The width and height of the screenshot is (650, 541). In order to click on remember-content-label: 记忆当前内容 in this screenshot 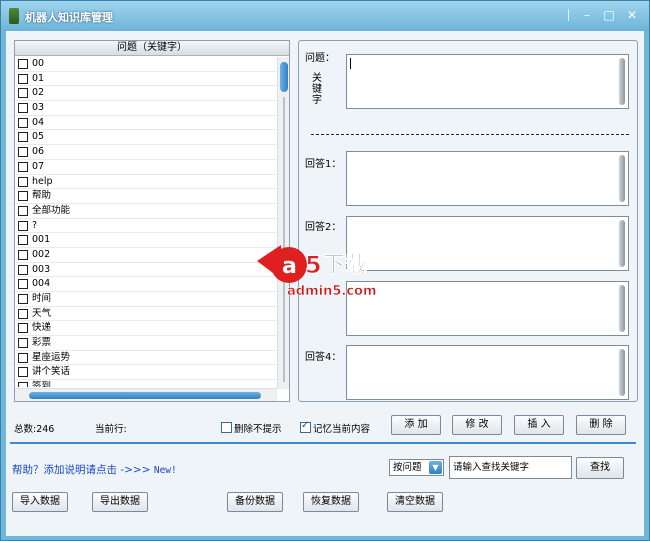, I will do `click(342, 429)`.